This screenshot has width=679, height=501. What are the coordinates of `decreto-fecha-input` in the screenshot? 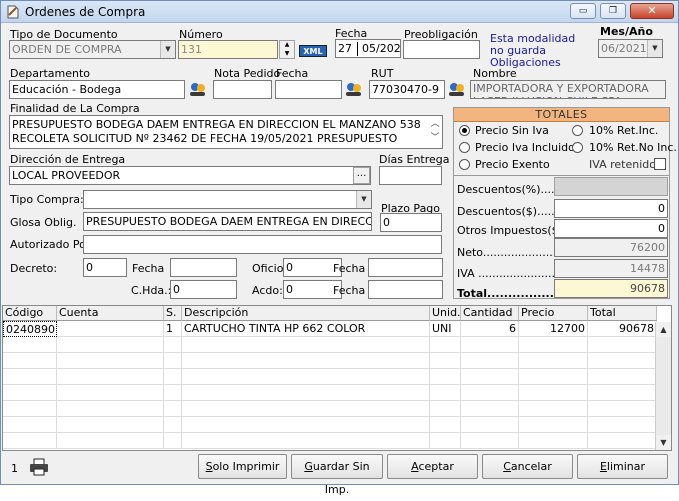 It's located at (203, 267).